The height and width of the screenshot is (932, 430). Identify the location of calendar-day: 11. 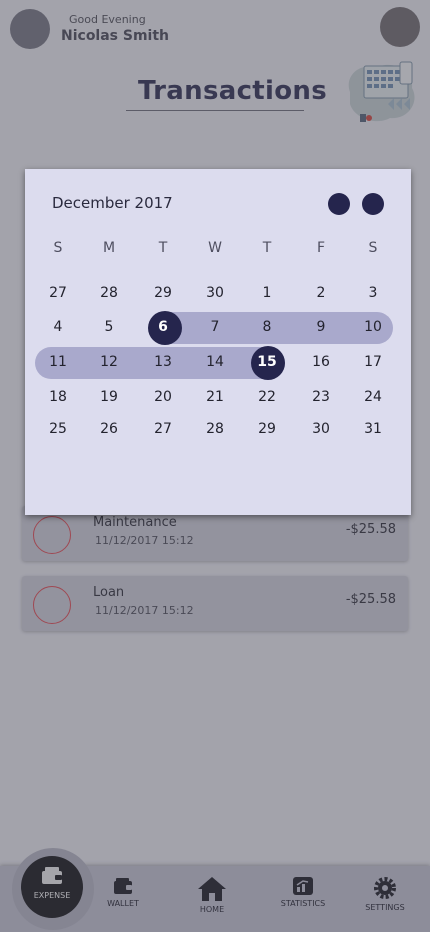
(58, 362).